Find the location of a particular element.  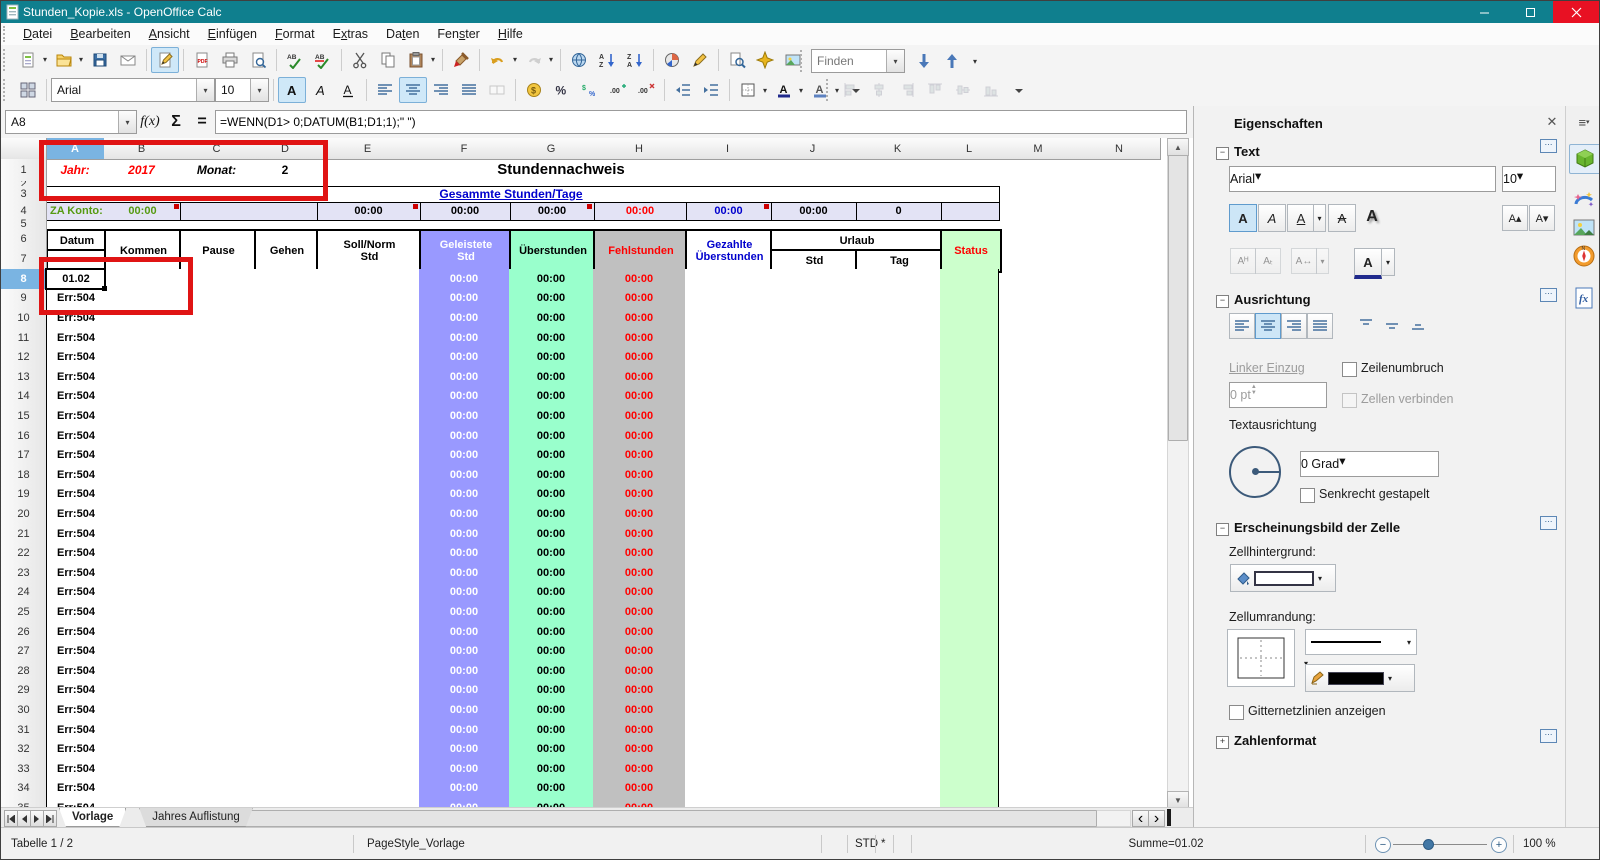

insert-chart is located at coordinates (672, 60).